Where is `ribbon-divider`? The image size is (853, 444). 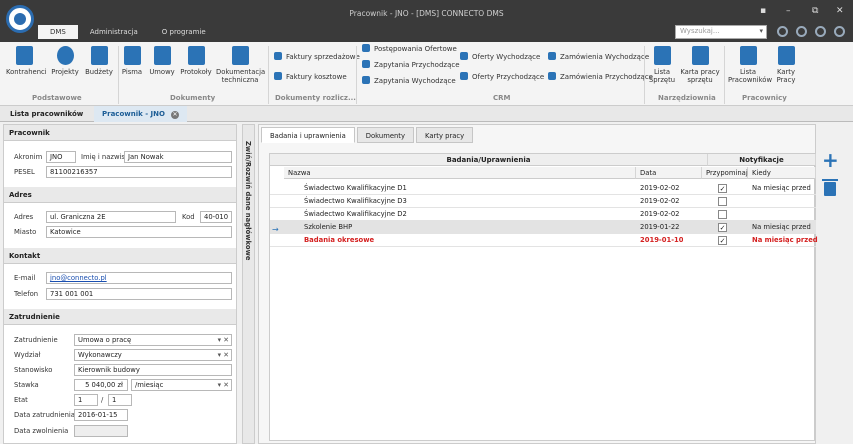
ribbon-divider is located at coordinates (268, 75).